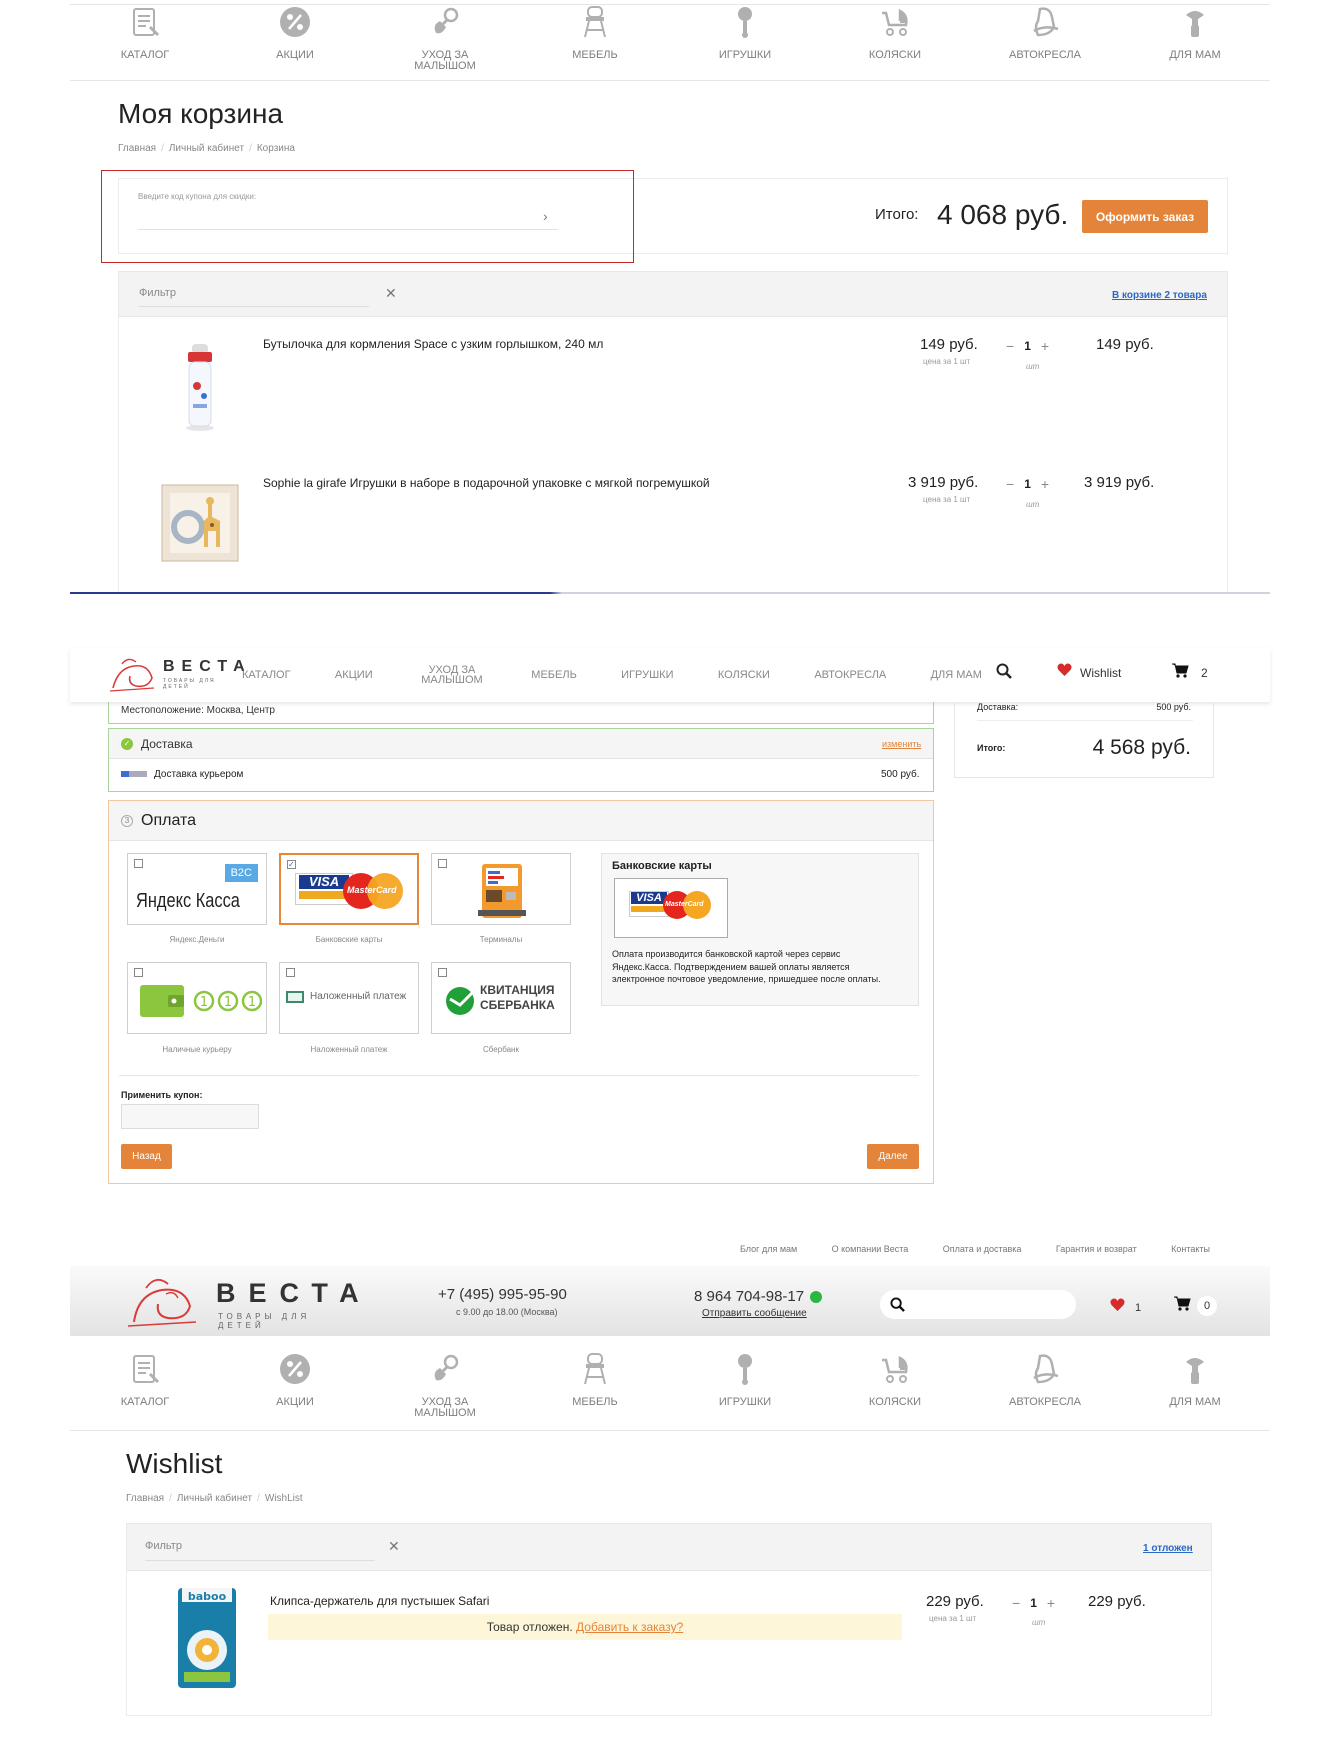 This screenshot has width=1340, height=1760. What do you see at coordinates (956, 675) in the screenshot?
I see `sticky-menu-item: ДЛЯ МАМ` at bounding box center [956, 675].